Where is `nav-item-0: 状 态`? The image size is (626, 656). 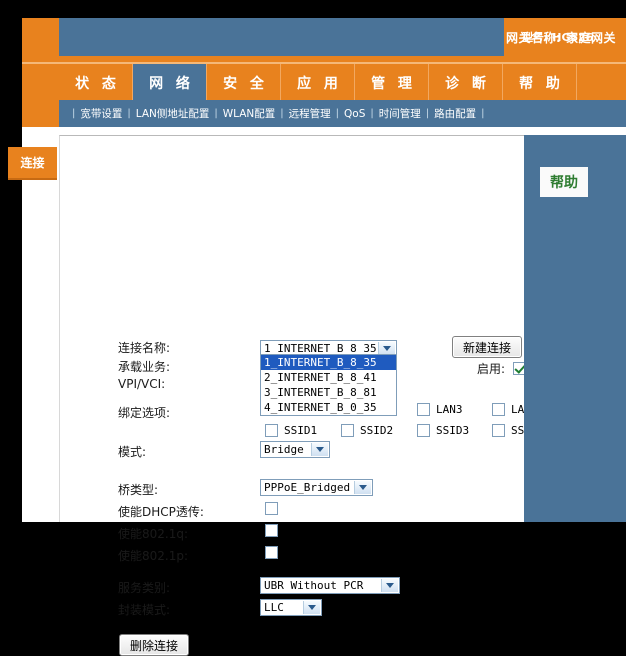 nav-item-0: 状 态 is located at coordinates (96, 83).